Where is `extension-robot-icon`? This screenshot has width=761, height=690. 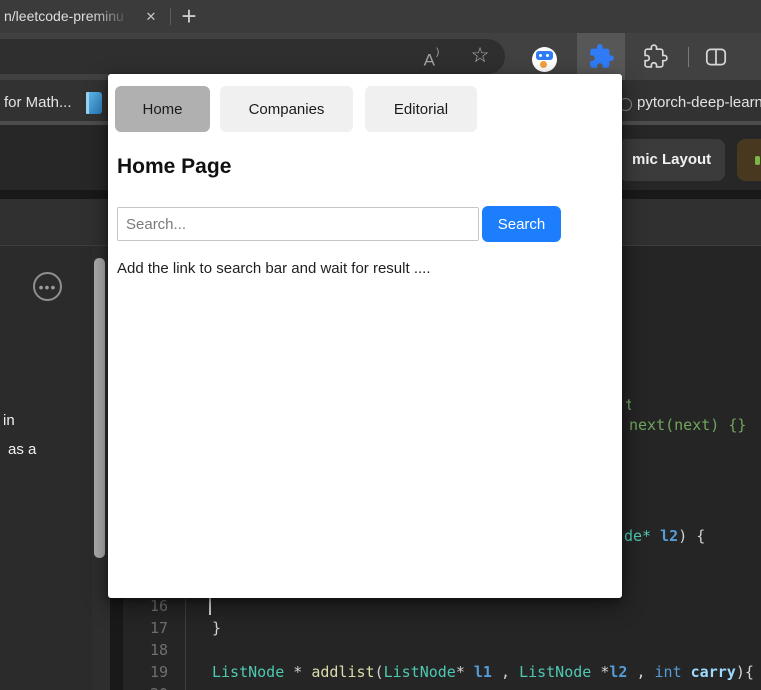
extension-robot-icon is located at coordinates (544, 59).